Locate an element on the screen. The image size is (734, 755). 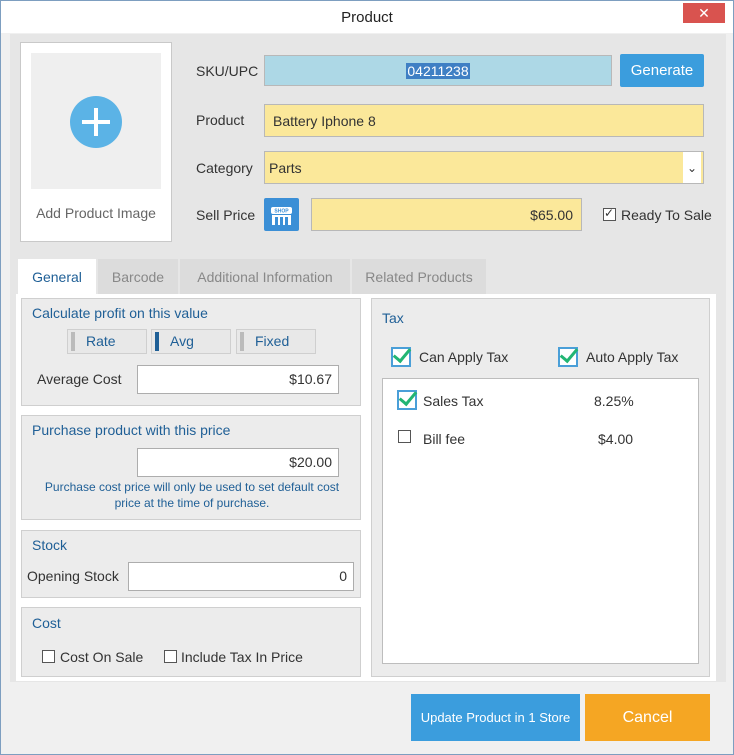
fixed-button: Fixed is located at coordinates (276, 341).